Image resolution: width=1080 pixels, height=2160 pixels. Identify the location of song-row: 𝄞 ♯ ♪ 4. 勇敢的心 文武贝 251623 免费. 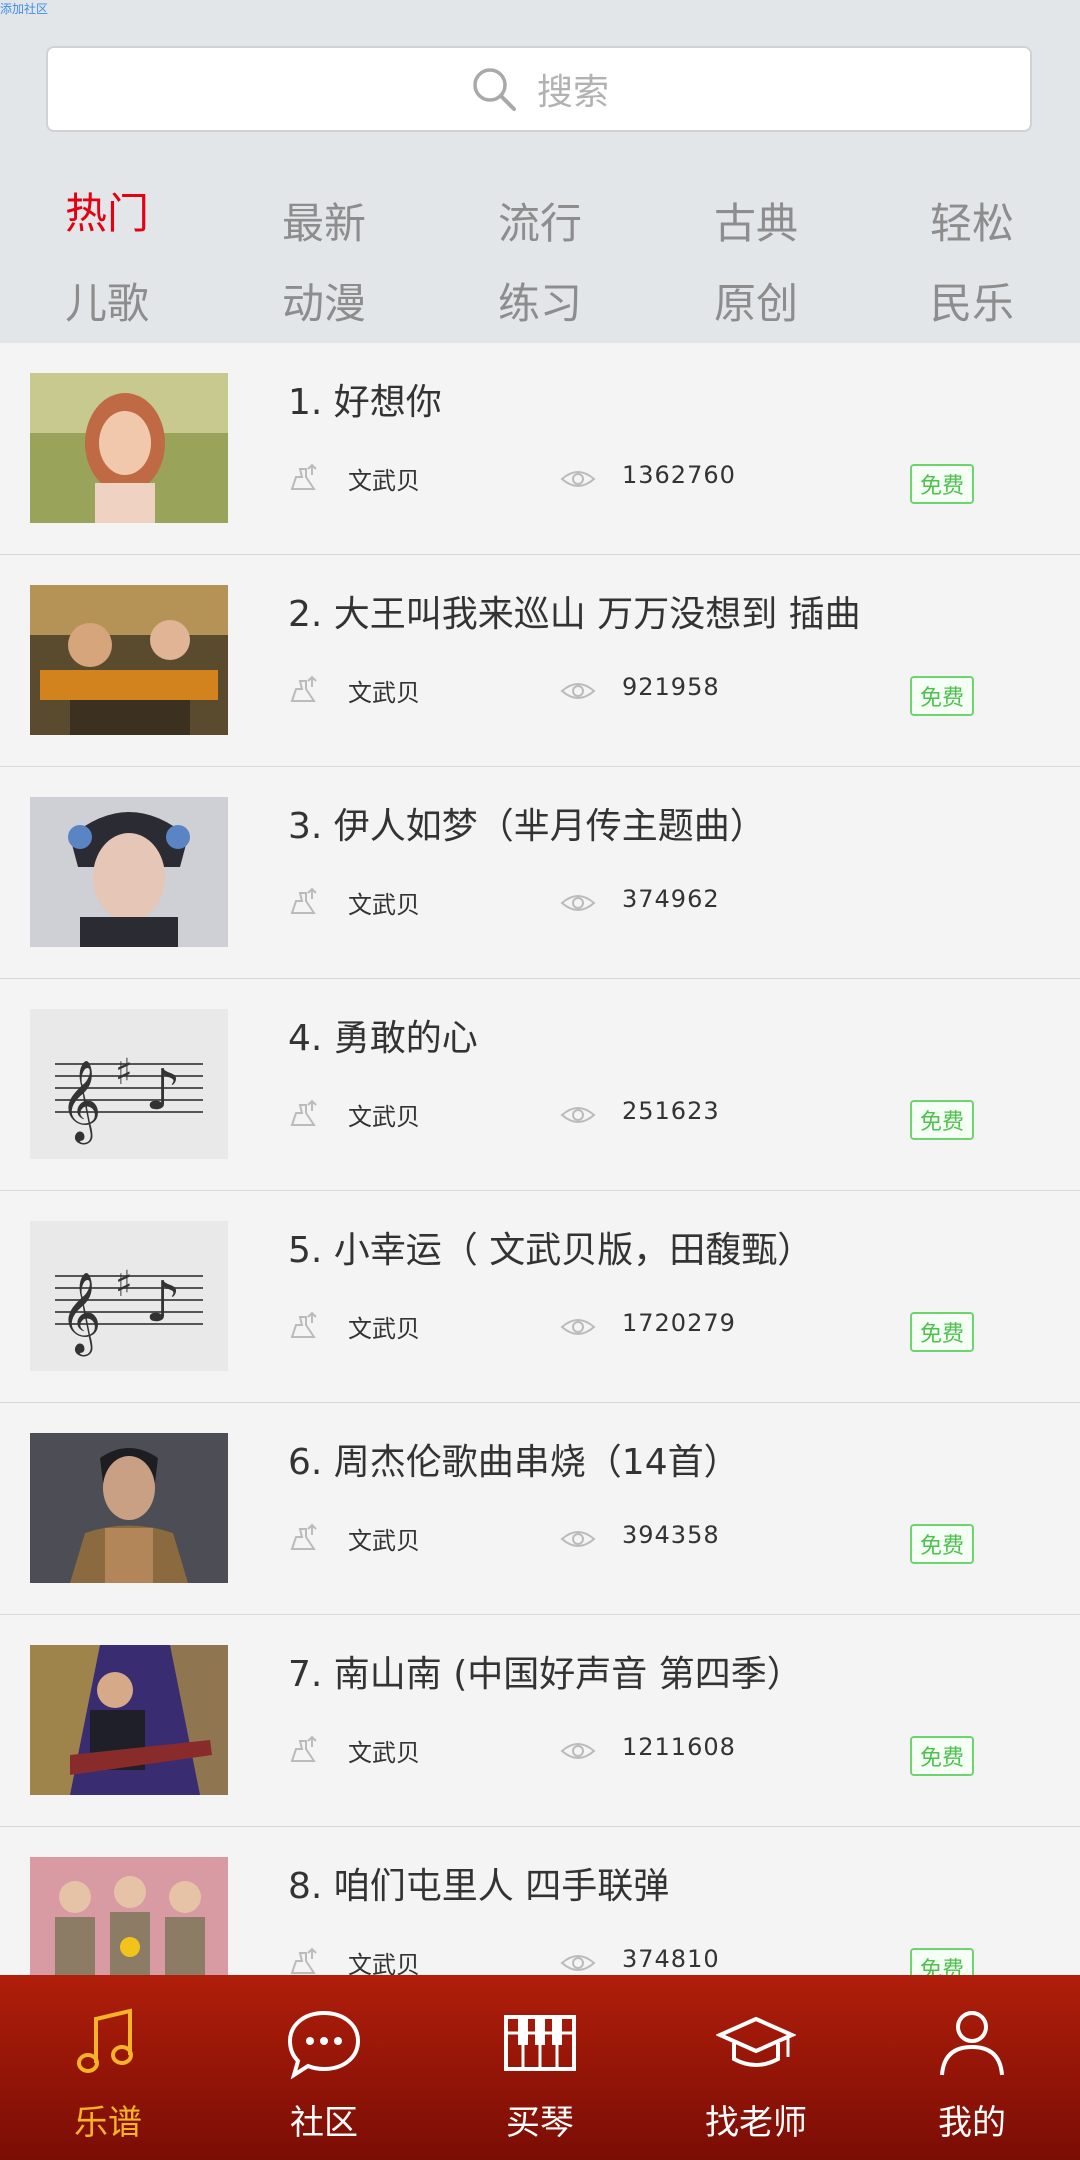
(540, 1085).